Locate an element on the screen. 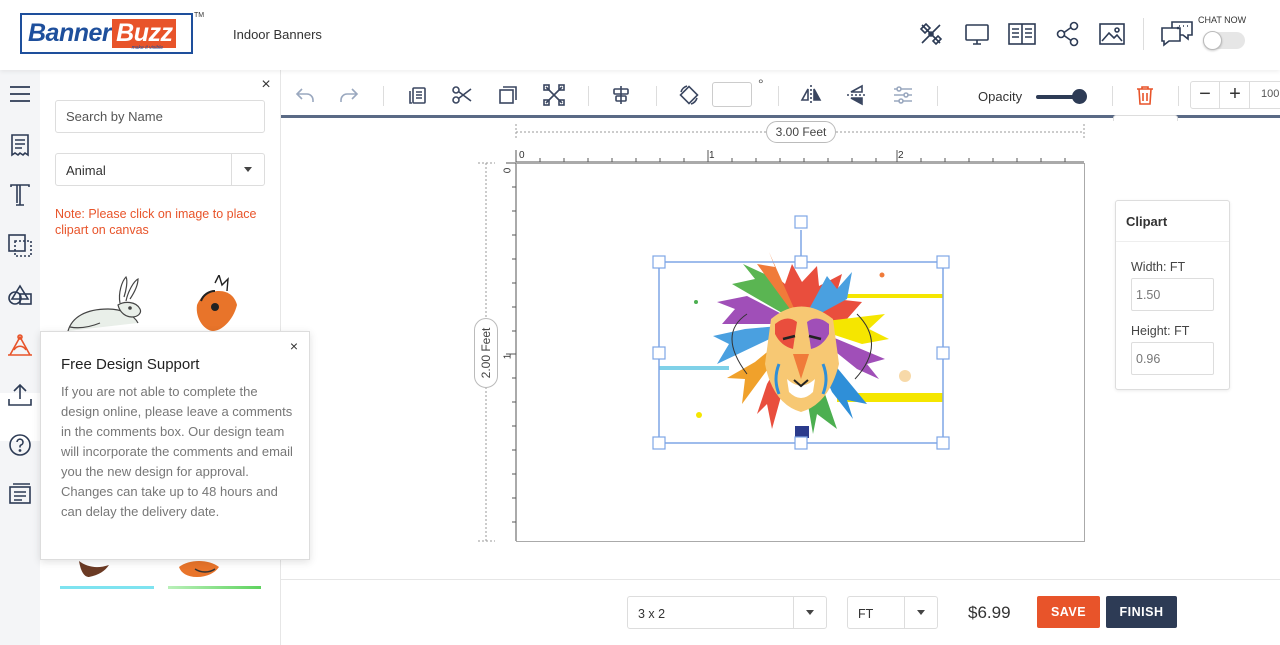  category-dropdown-button is located at coordinates (247, 169).